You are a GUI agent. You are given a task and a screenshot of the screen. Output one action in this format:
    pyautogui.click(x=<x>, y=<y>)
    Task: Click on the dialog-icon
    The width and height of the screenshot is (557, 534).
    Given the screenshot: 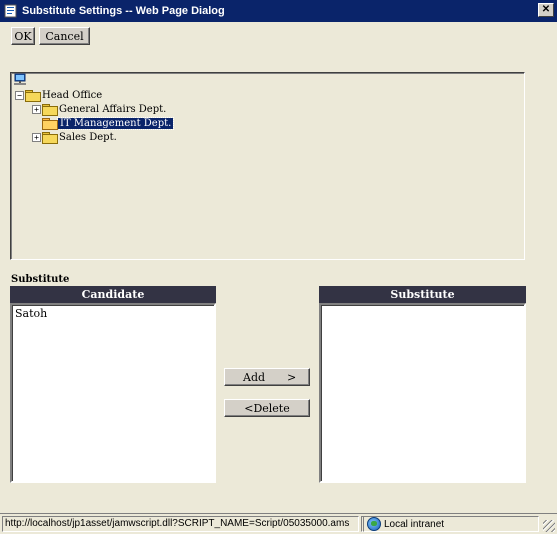 What is the action you would take?
    pyautogui.click(x=11, y=11)
    